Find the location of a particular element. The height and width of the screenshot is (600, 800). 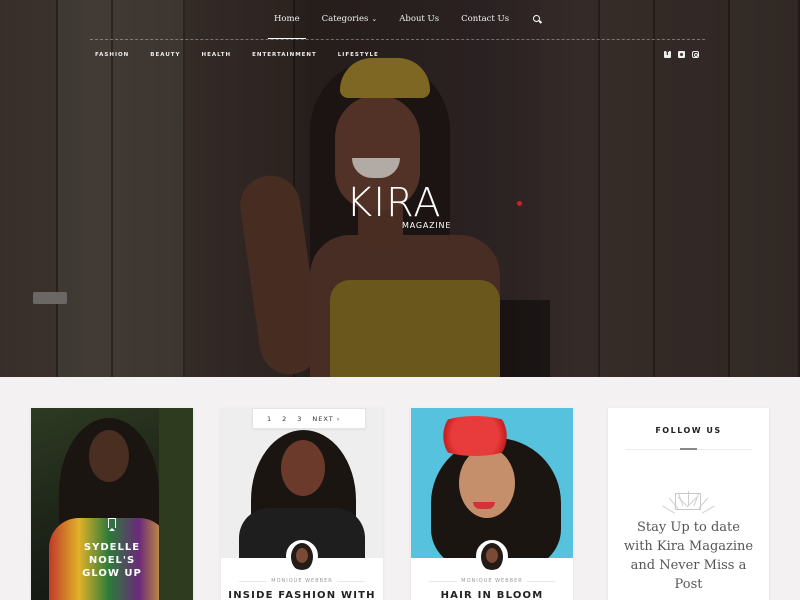

category-health: HEALTH is located at coordinates (217, 55).